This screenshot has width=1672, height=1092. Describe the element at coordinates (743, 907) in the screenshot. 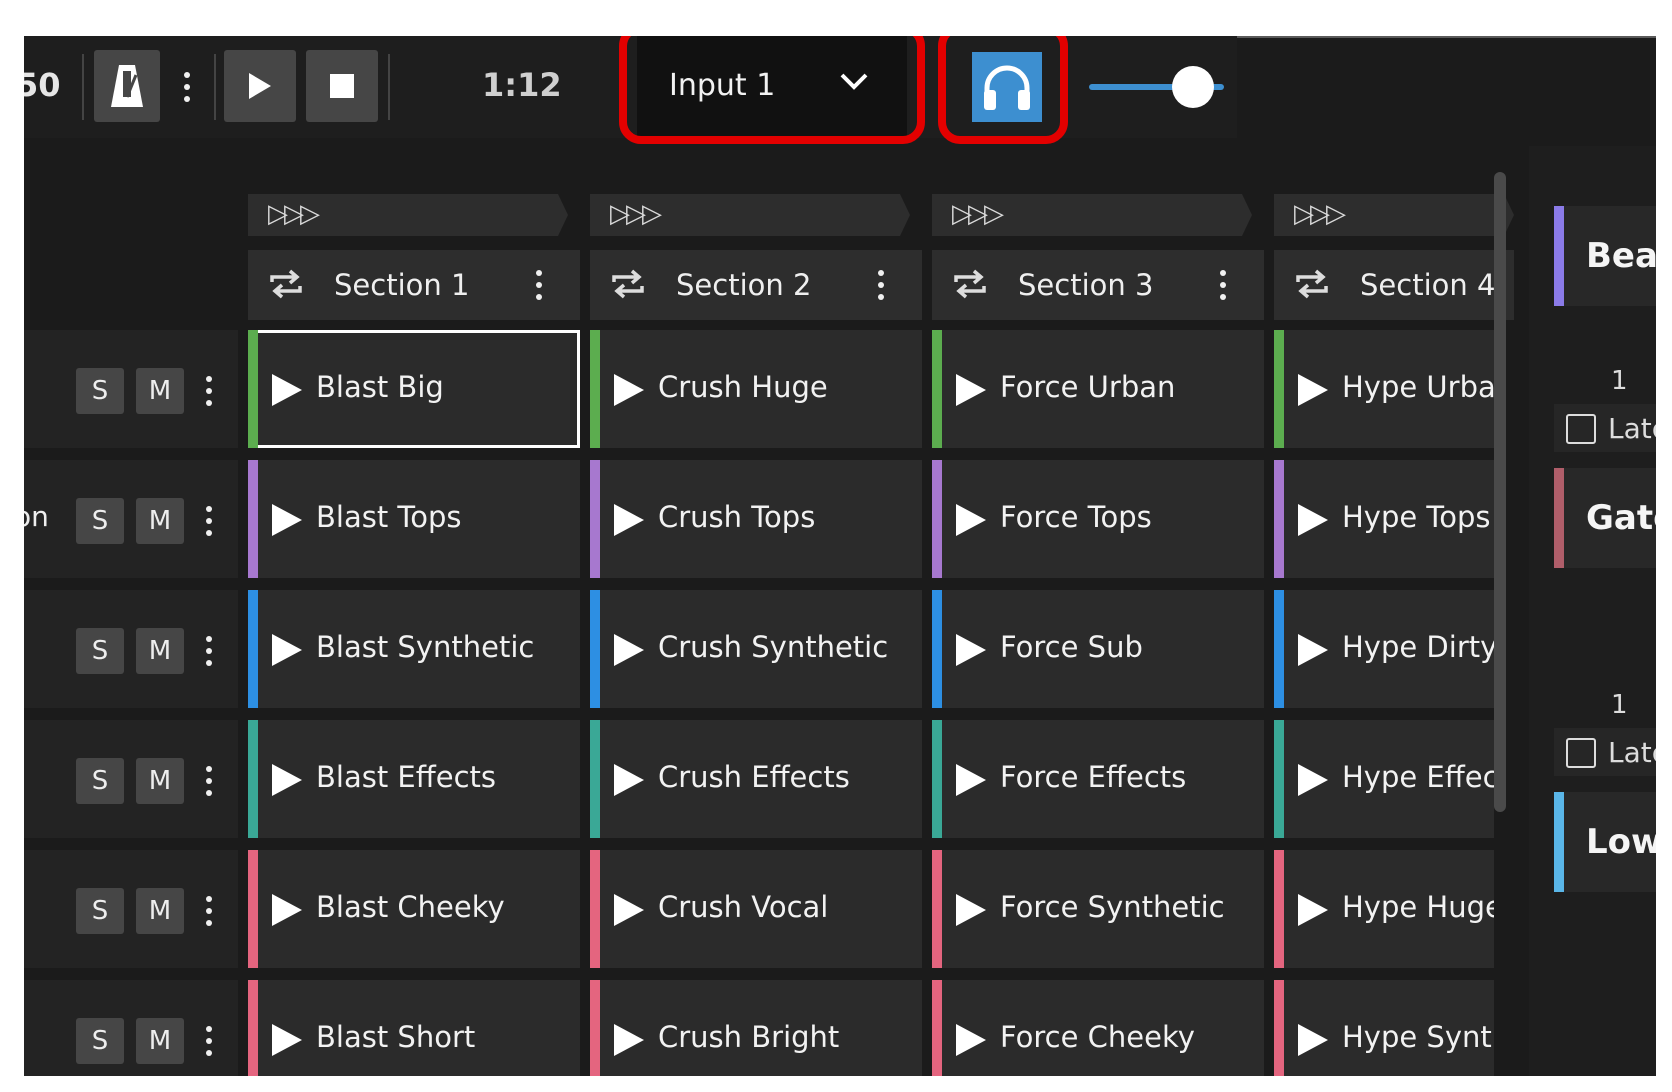

I see `clip-name: Crush Vocal` at that location.